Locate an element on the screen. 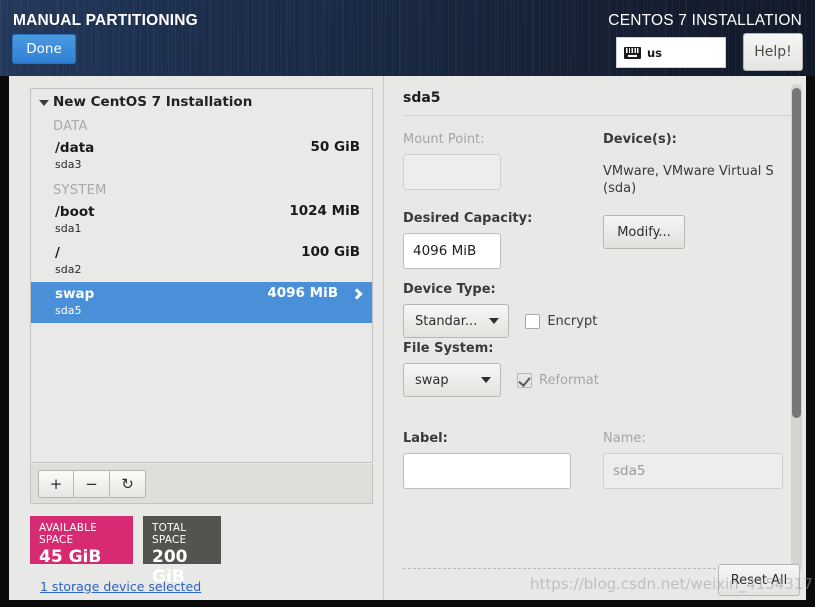 The image size is (815, 607). reset-all-label: Reset All is located at coordinates (759, 580).